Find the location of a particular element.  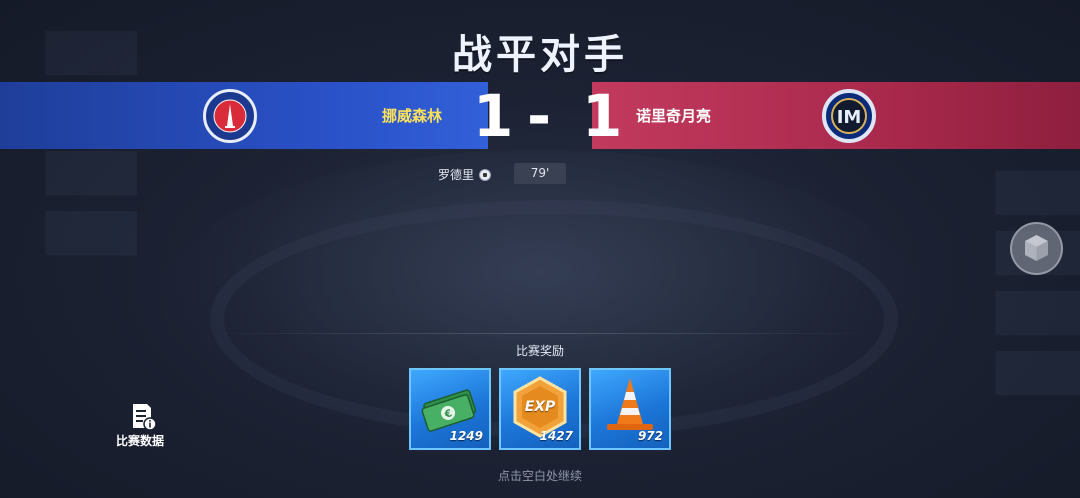

home-score: 1 is located at coordinates (493, 116).